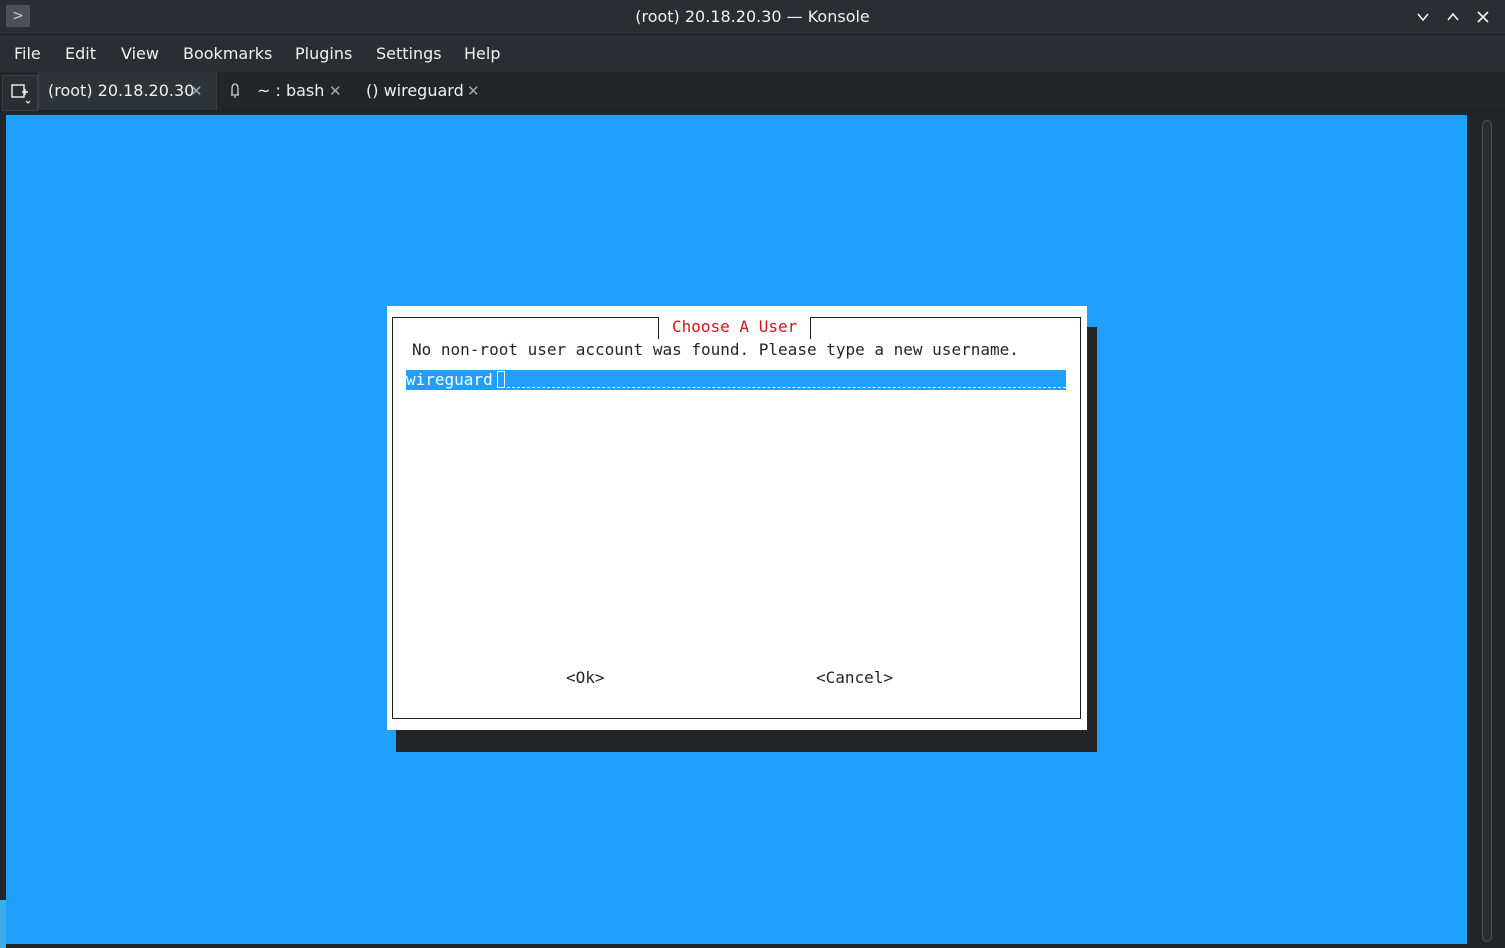  Describe the element at coordinates (409, 53) in the screenshot. I see `menu-settings: Settings` at that location.